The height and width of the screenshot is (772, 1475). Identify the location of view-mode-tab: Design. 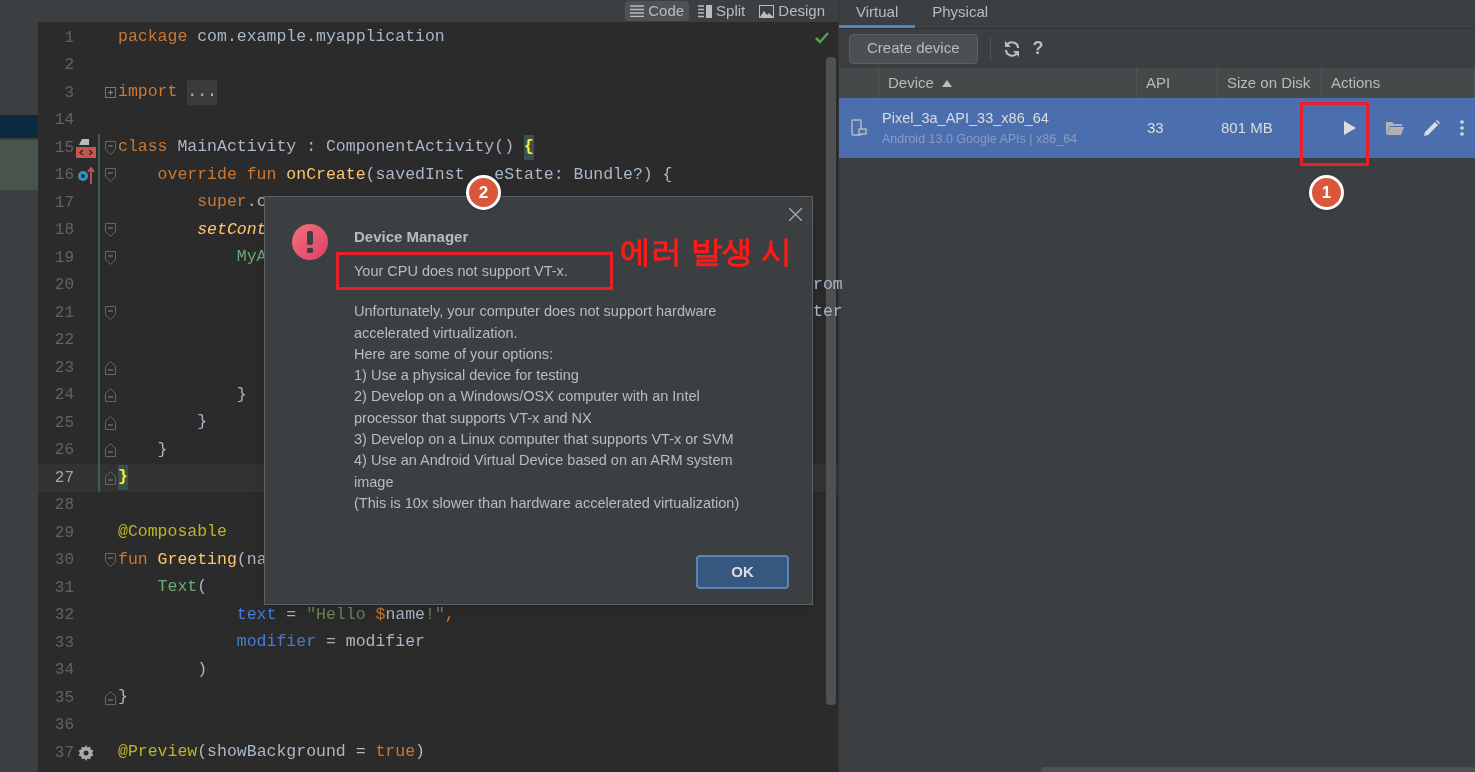
(792, 11).